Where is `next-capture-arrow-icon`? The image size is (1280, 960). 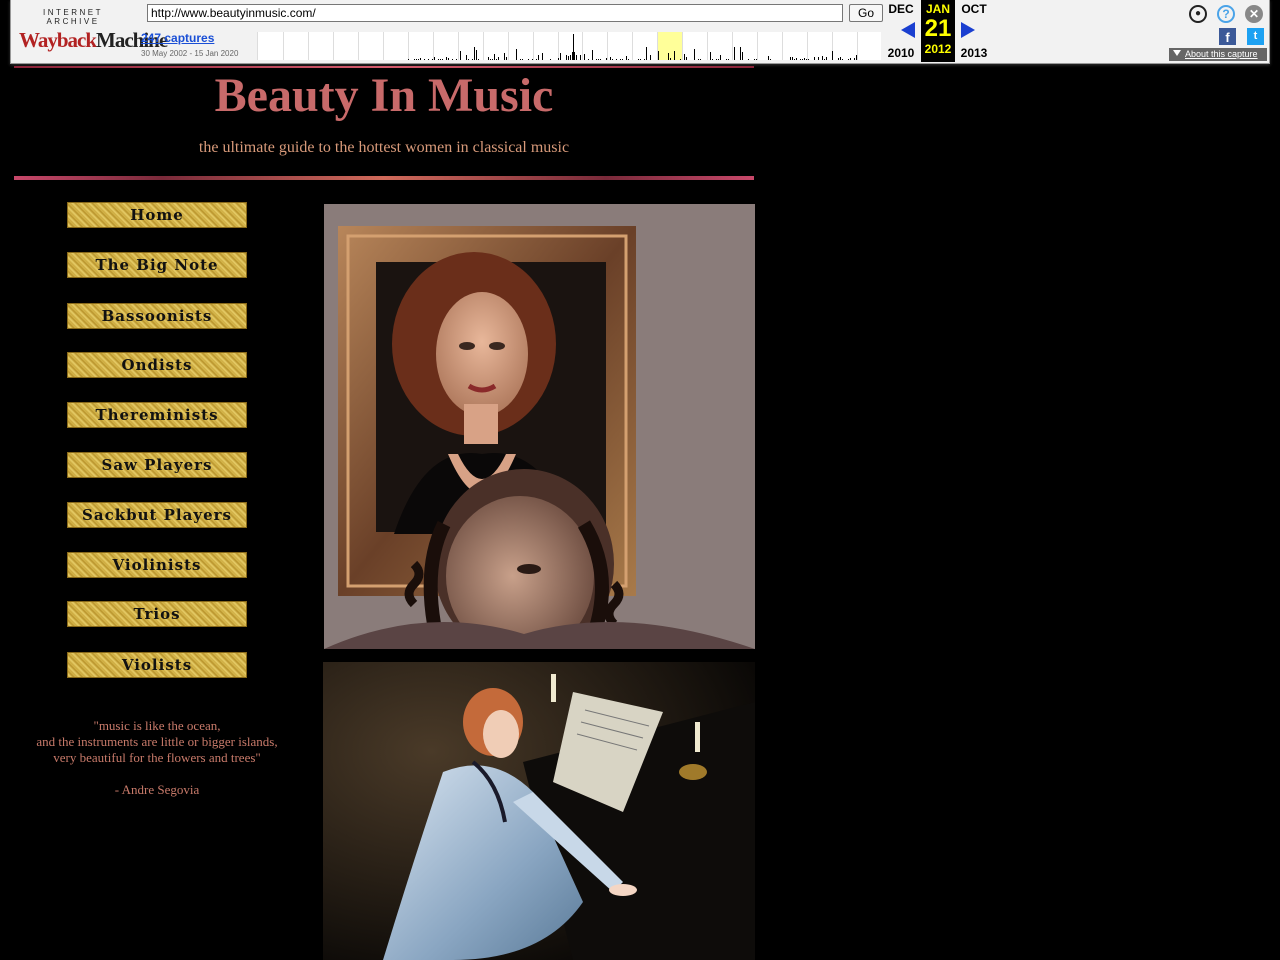 next-capture-arrow-icon is located at coordinates (968, 30).